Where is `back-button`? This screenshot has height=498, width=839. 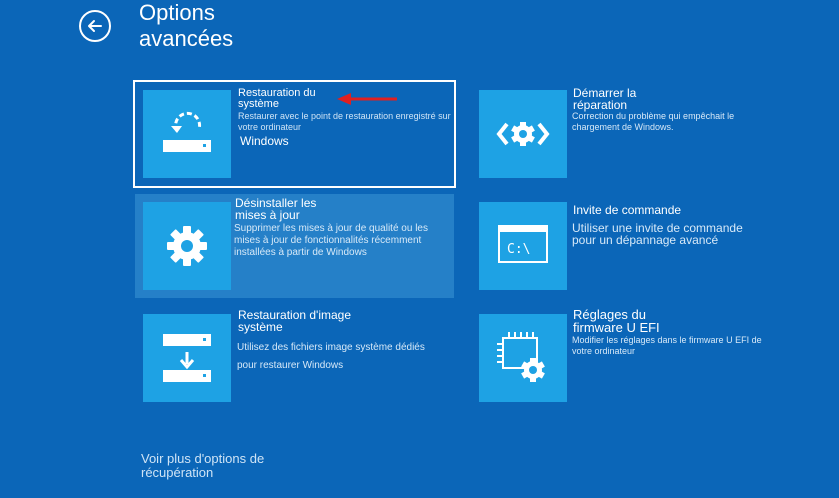 back-button is located at coordinates (95, 26).